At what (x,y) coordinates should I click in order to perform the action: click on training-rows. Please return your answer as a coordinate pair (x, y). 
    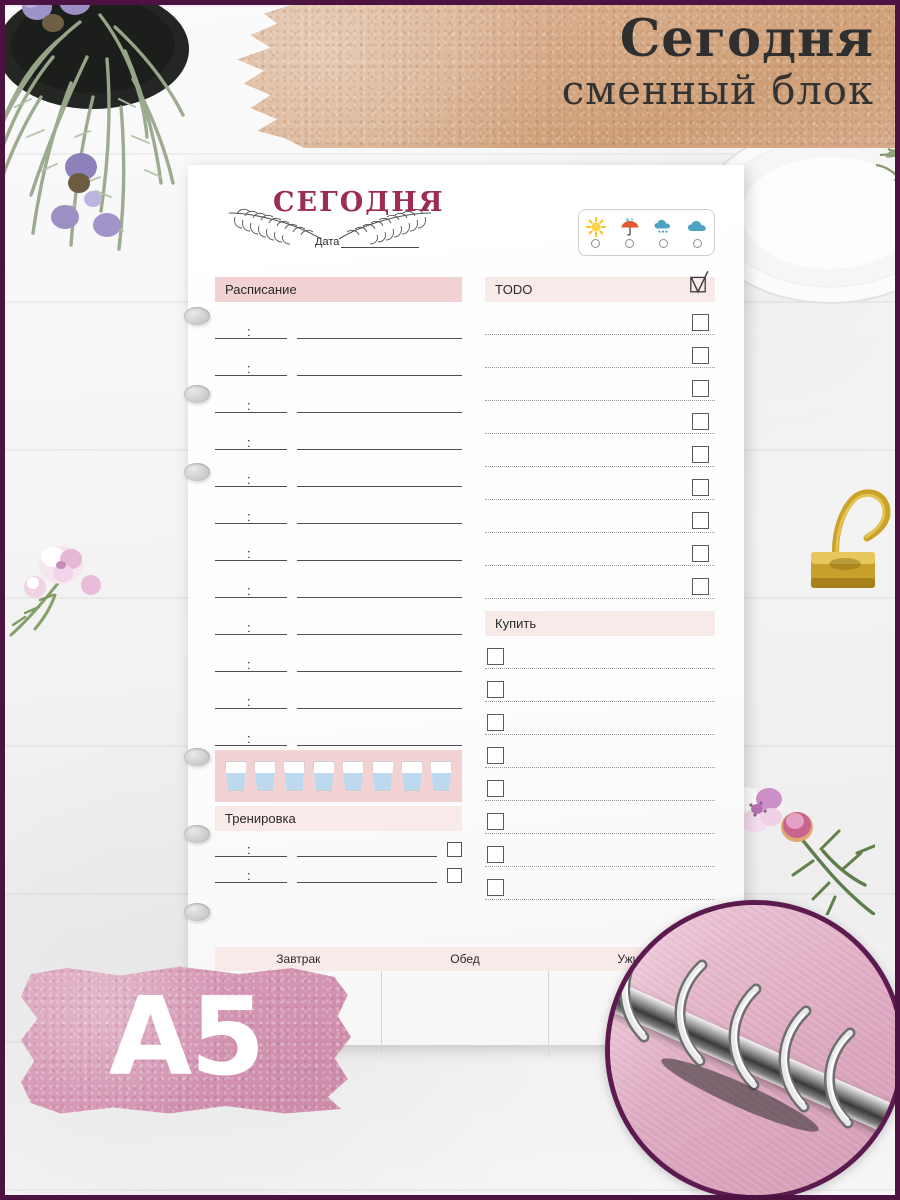
    Looking at the image, I should click on (338, 857).